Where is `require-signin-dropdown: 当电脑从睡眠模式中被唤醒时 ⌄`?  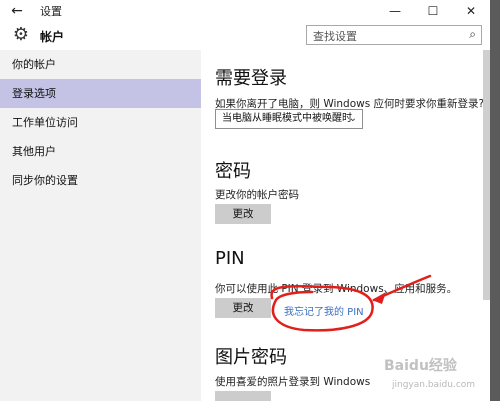
require-signin-dropdown: 当电脑从睡眠模式中被唤醒时 ⌄ is located at coordinates (289, 119).